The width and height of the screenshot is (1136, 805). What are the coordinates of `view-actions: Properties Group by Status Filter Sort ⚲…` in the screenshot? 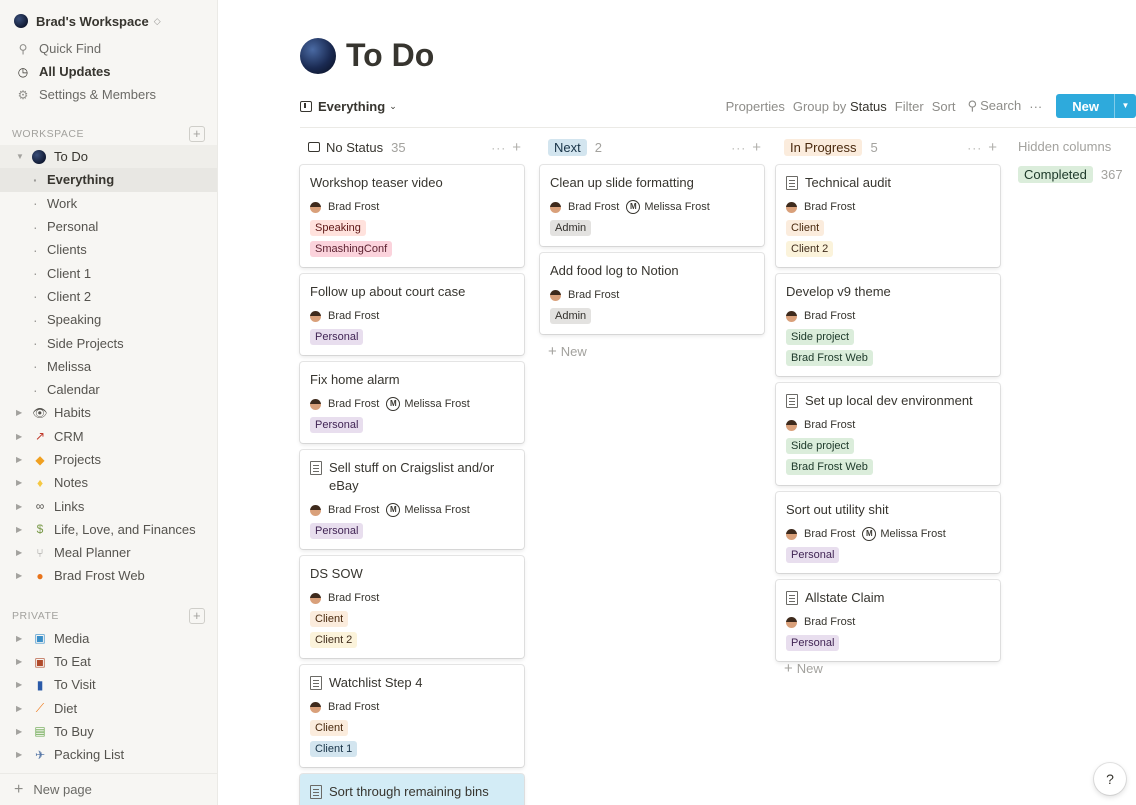 It's located at (927, 106).